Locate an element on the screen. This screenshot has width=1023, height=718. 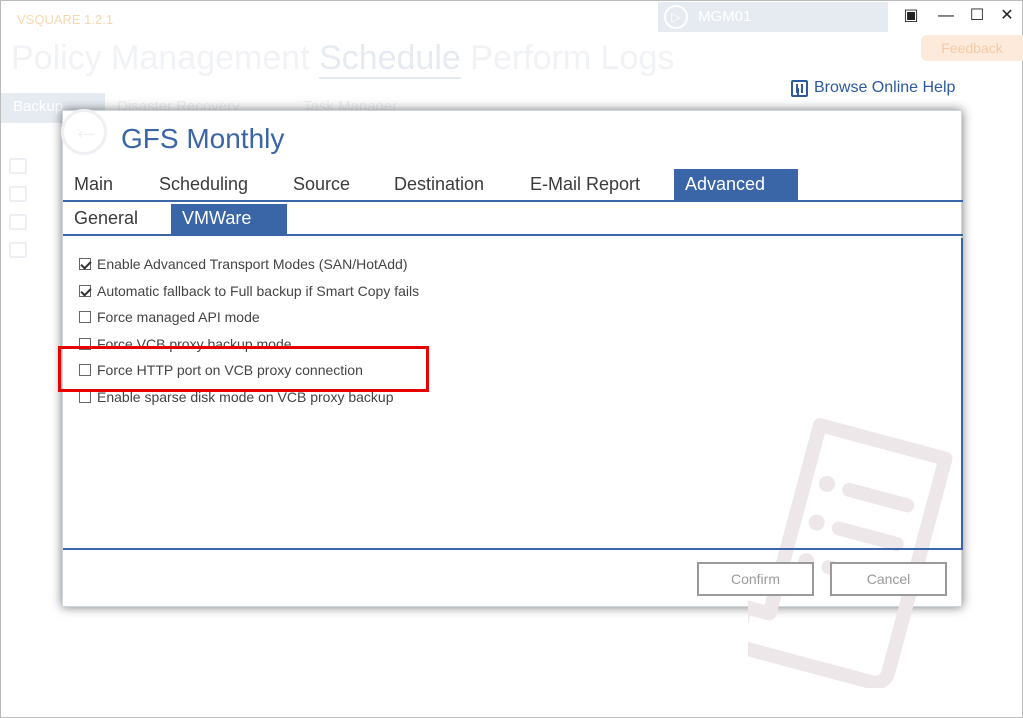
main-nav: Policy Management Schedule Perform Logs is located at coordinates (342, 59).